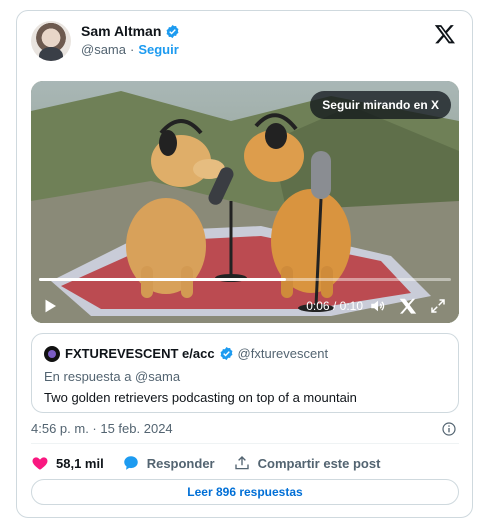 The width and height of the screenshot is (486, 526). What do you see at coordinates (80, 463) in the screenshot?
I see `like-count: 58,1 mil` at bounding box center [80, 463].